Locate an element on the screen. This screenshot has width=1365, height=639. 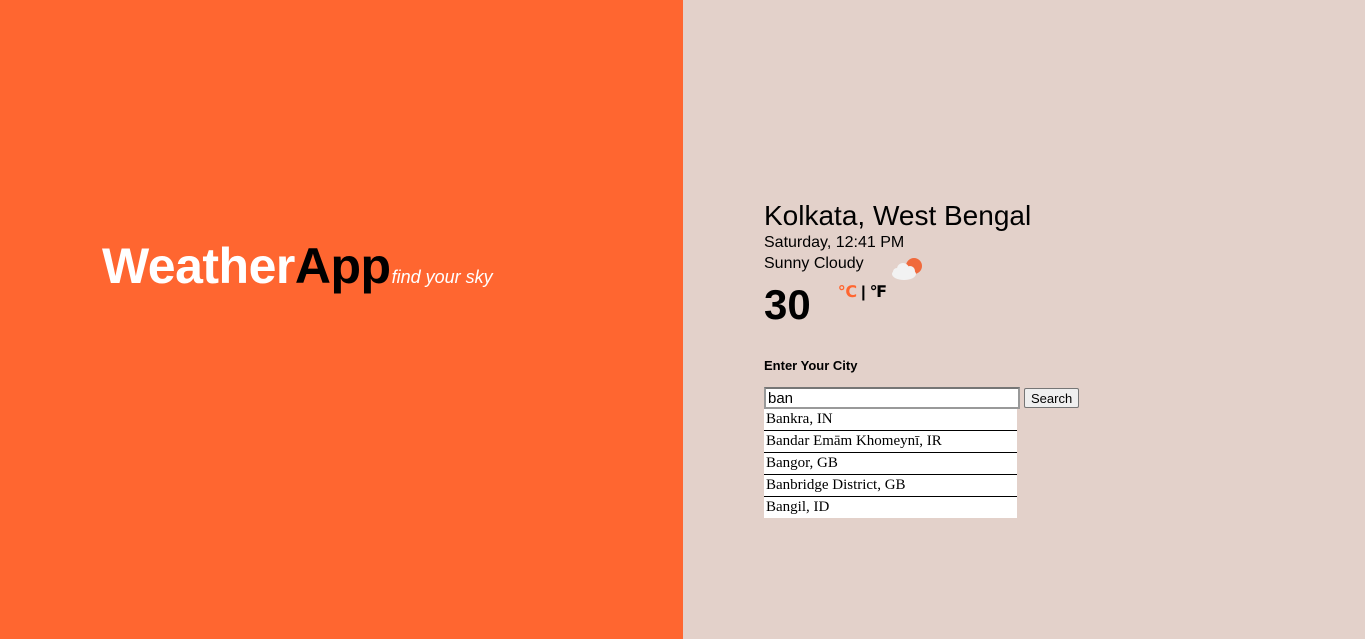
fahrenheit-toggle: ℉ is located at coordinates (878, 292).